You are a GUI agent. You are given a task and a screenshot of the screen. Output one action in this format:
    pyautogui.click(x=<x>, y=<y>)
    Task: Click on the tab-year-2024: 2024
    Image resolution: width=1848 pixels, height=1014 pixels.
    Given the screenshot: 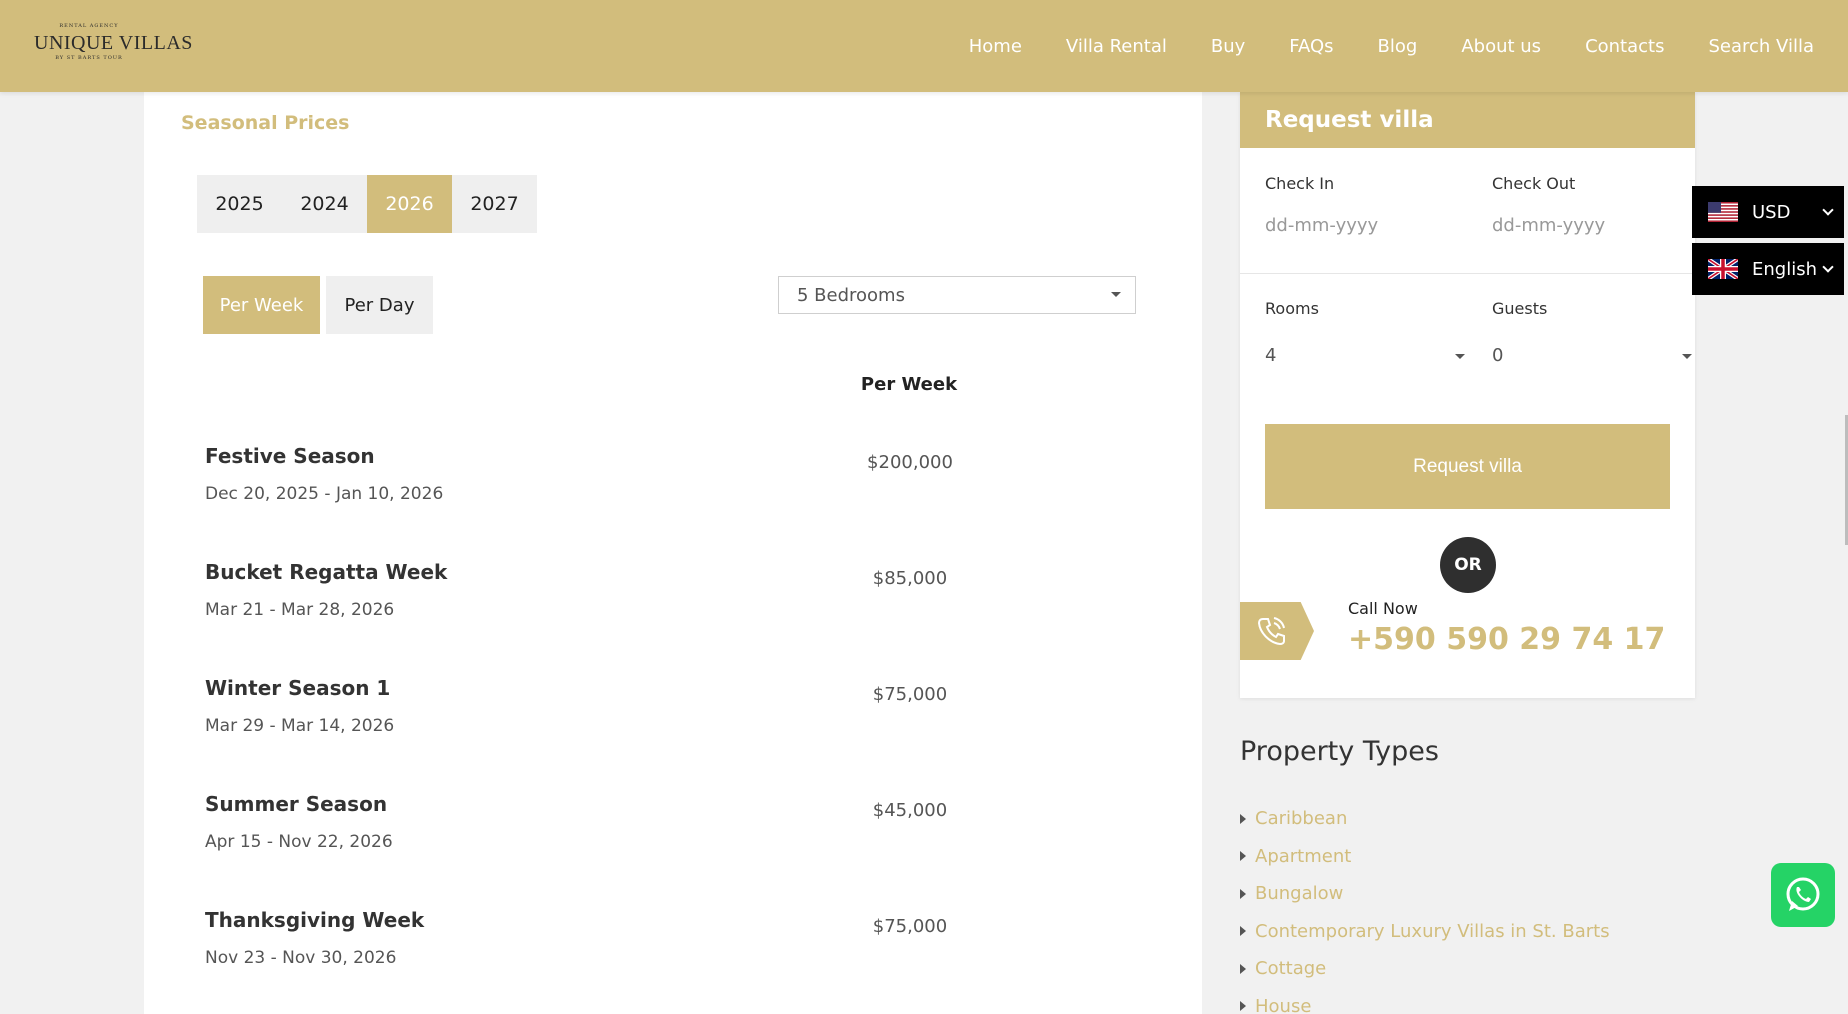 What is the action you would take?
    pyautogui.click(x=324, y=204)
    